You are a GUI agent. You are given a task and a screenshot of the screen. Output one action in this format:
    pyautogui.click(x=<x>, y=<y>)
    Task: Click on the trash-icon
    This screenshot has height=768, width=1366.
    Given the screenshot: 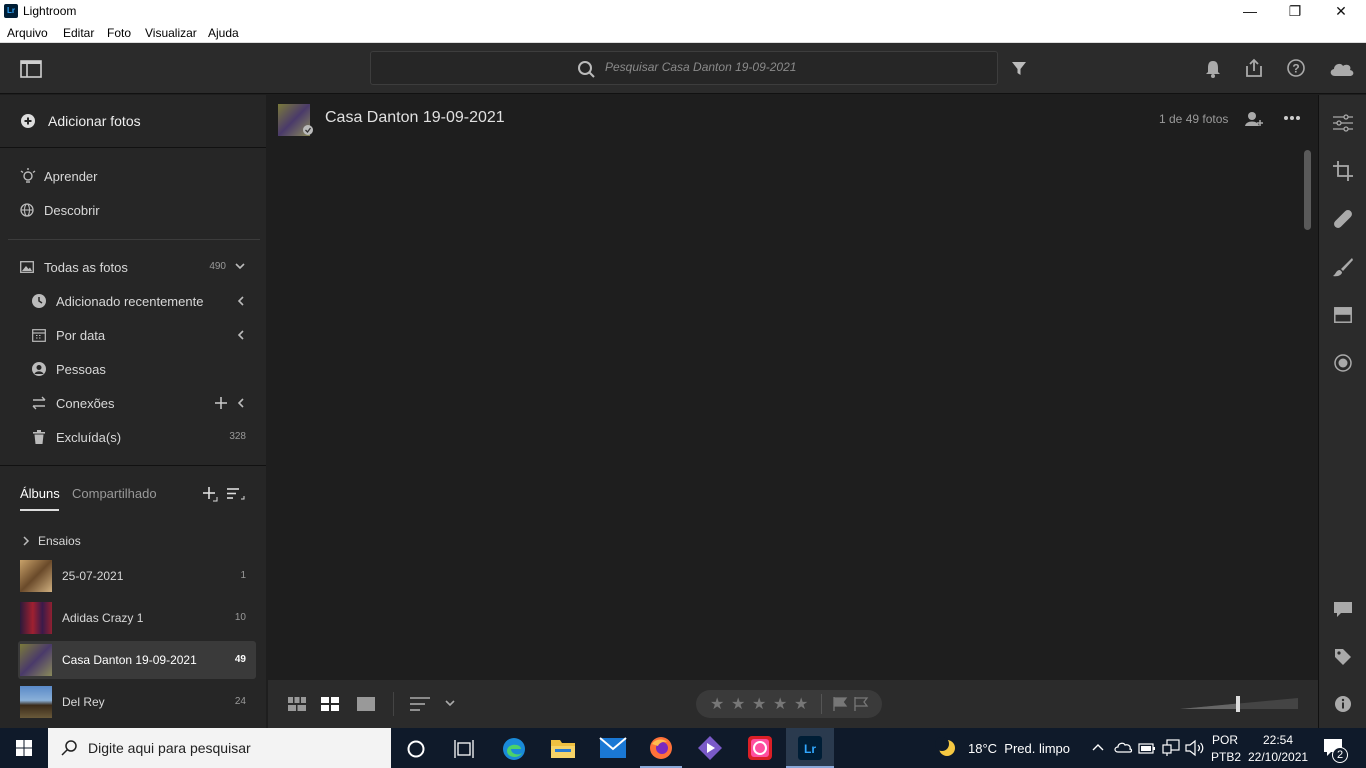 What is the action you would take?
    pyautogui.click(x=39, y=437)
    